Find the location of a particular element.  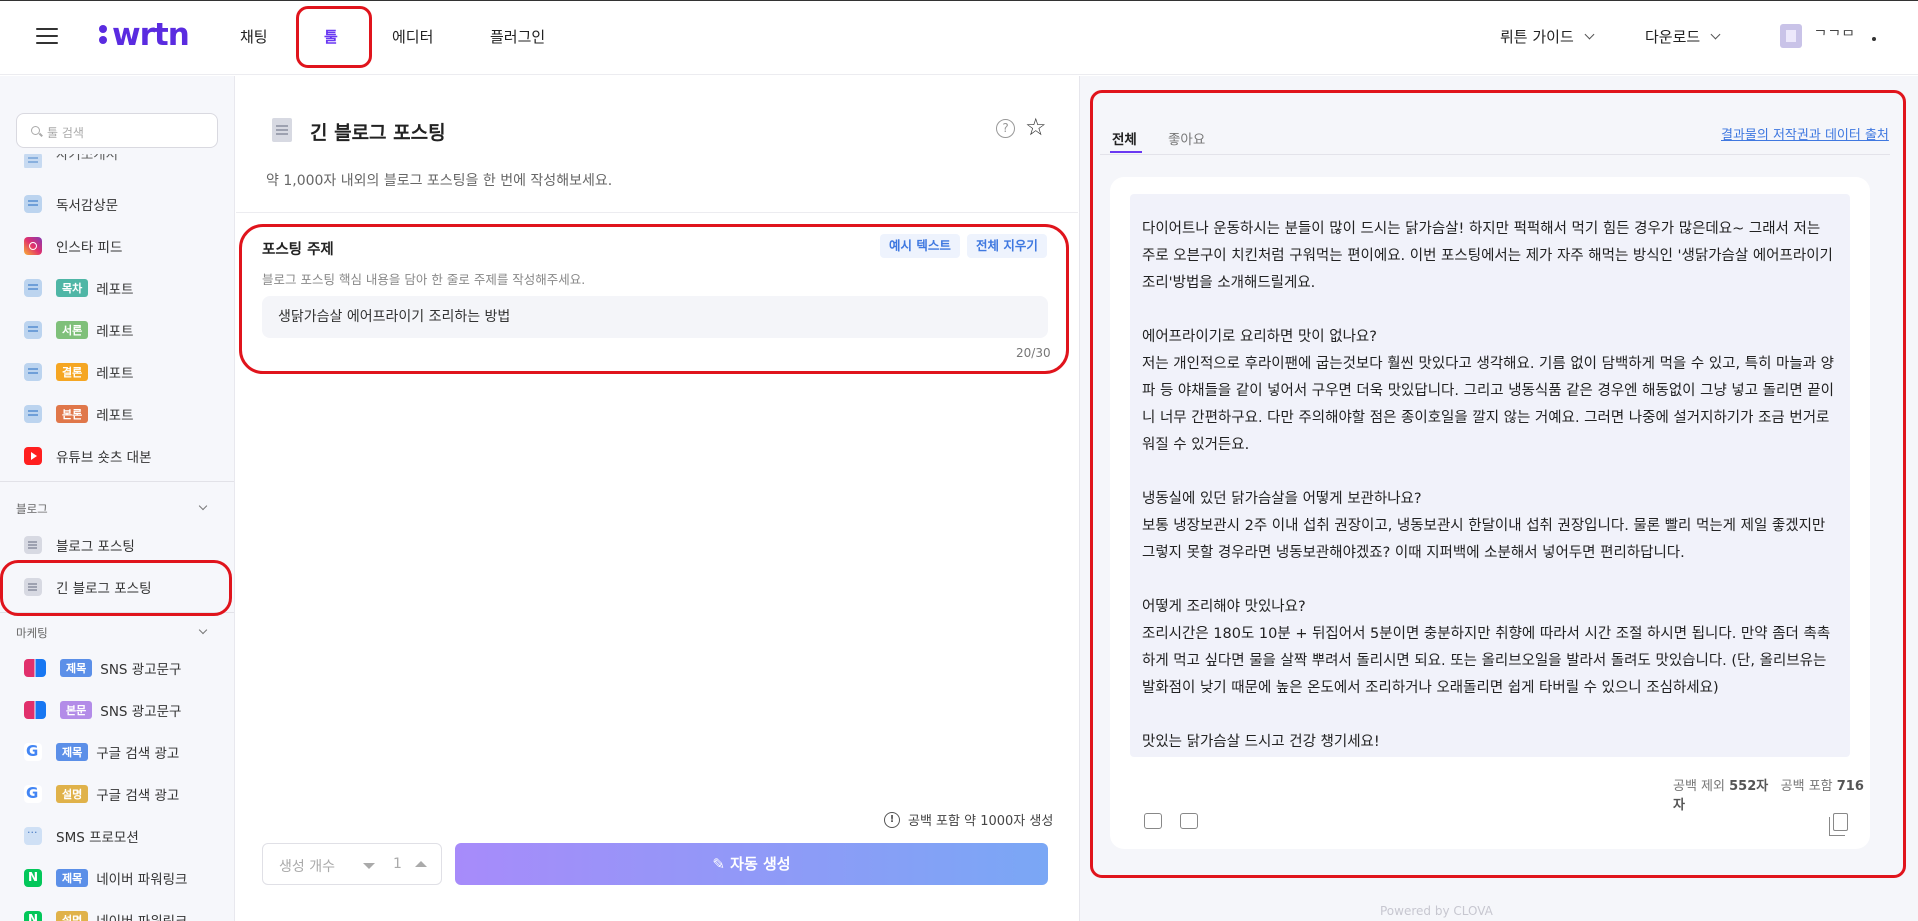

sidebar-item-label: SMS 프로모션 is located at coordinates (97, 838).